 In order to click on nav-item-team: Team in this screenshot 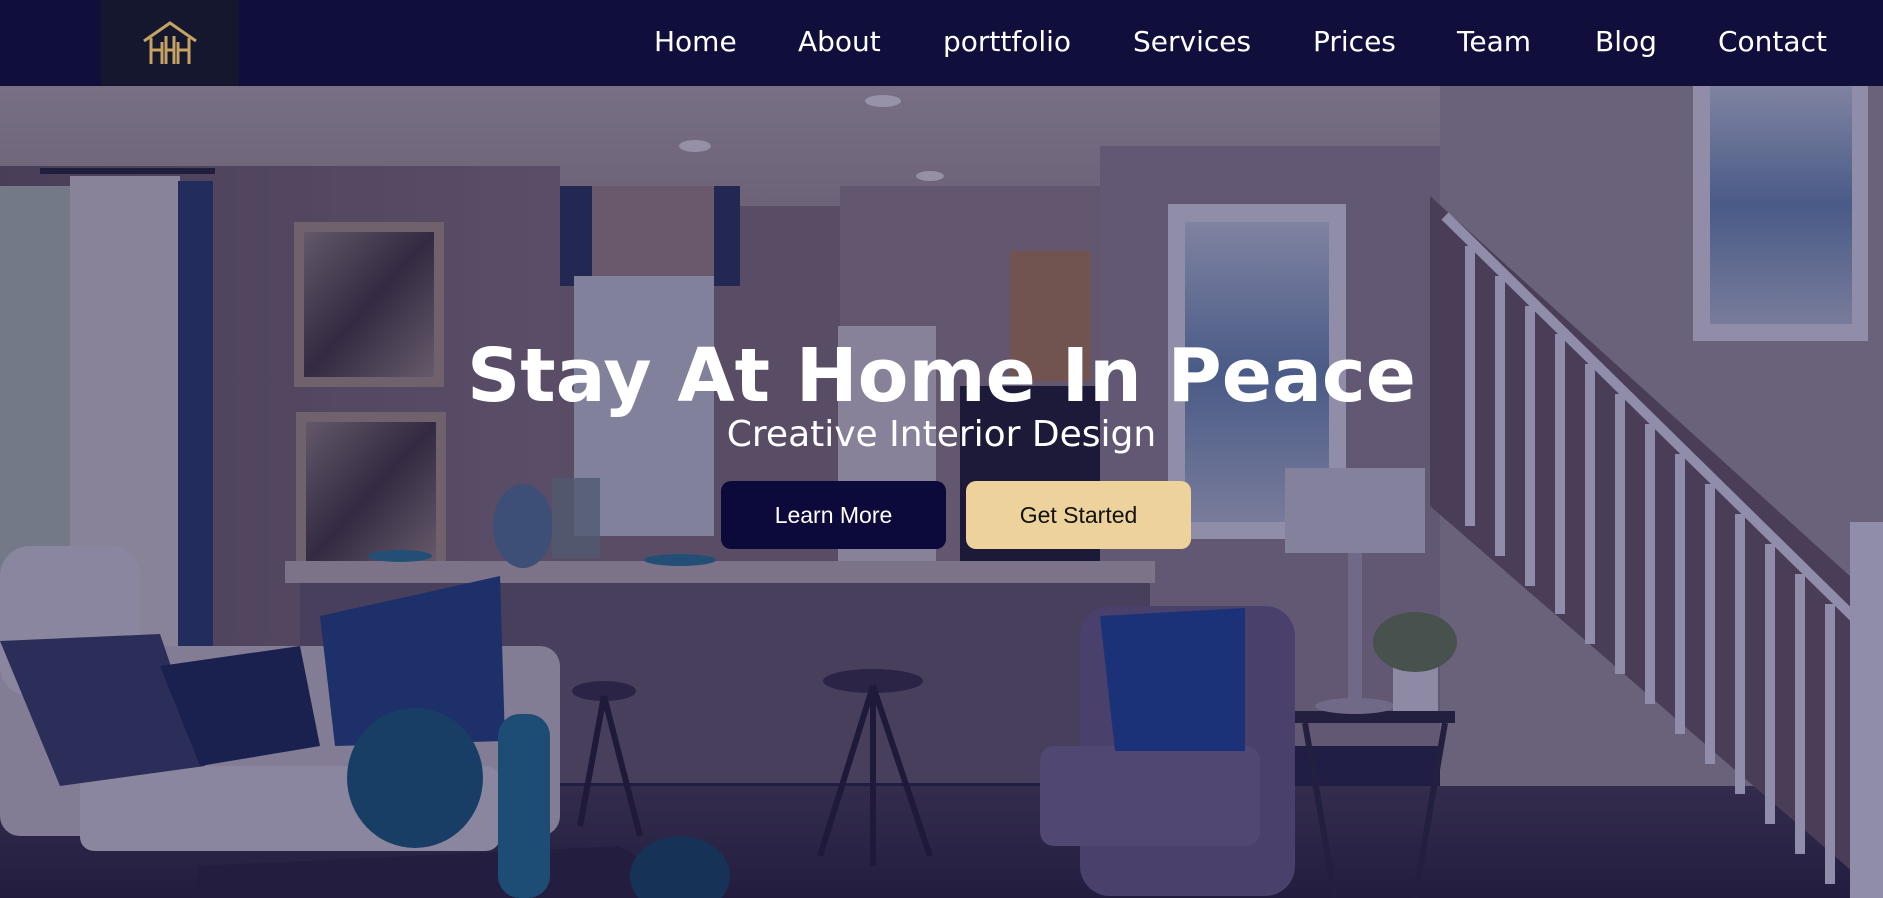, I will do `click(1494, 42)`.